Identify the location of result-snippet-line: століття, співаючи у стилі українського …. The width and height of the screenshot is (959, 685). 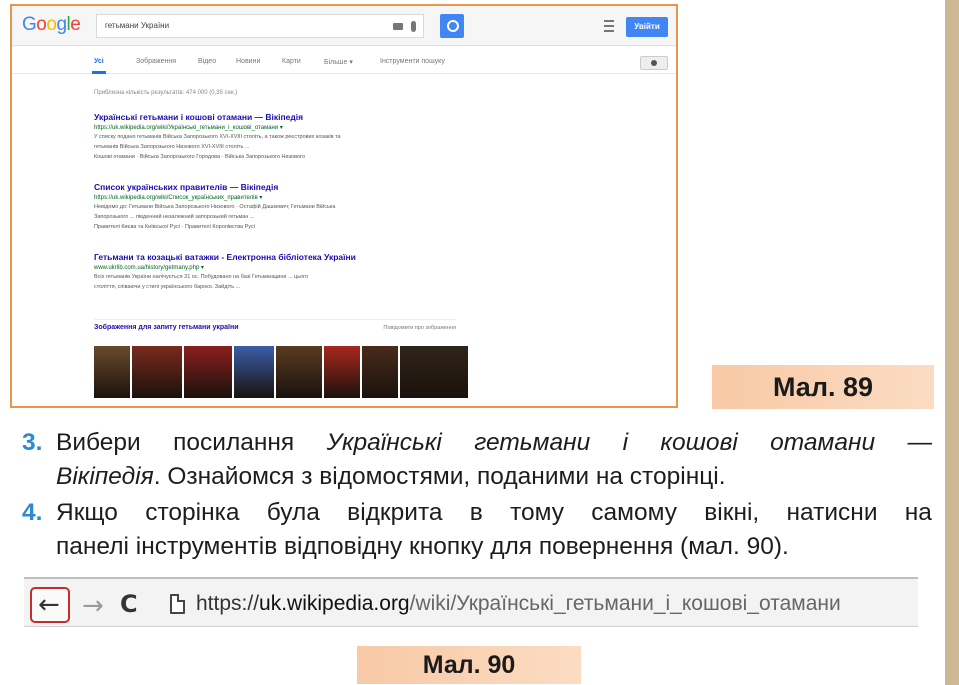
(167, 287).